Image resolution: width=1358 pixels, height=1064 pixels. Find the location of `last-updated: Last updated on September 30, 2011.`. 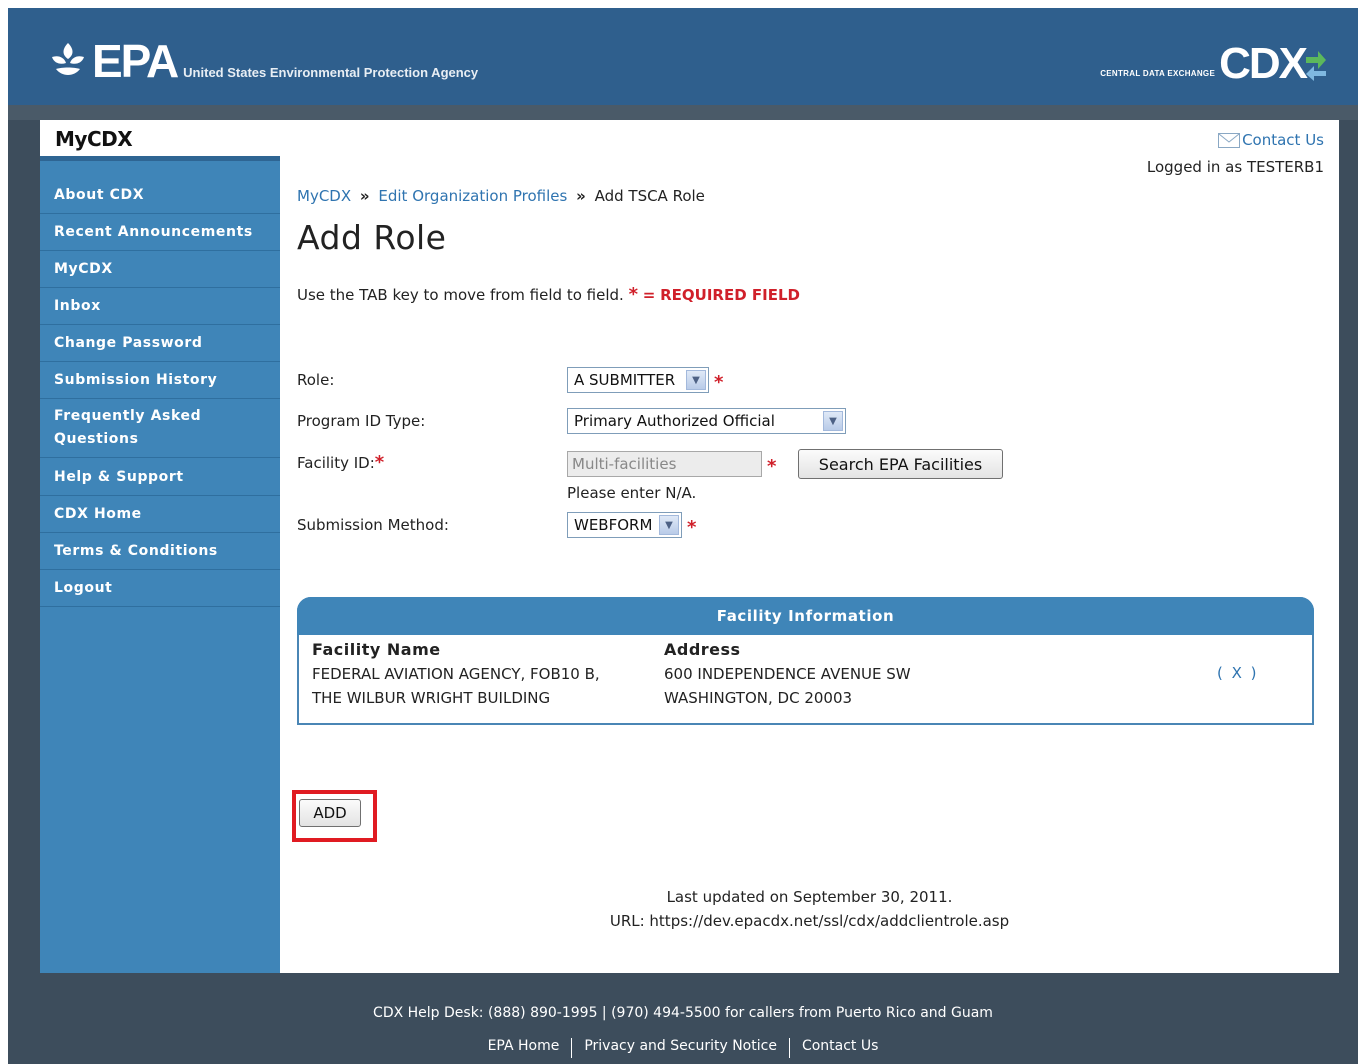

last-updated: Last updated on September 30, 2011. is located at coordinates (809, 897).